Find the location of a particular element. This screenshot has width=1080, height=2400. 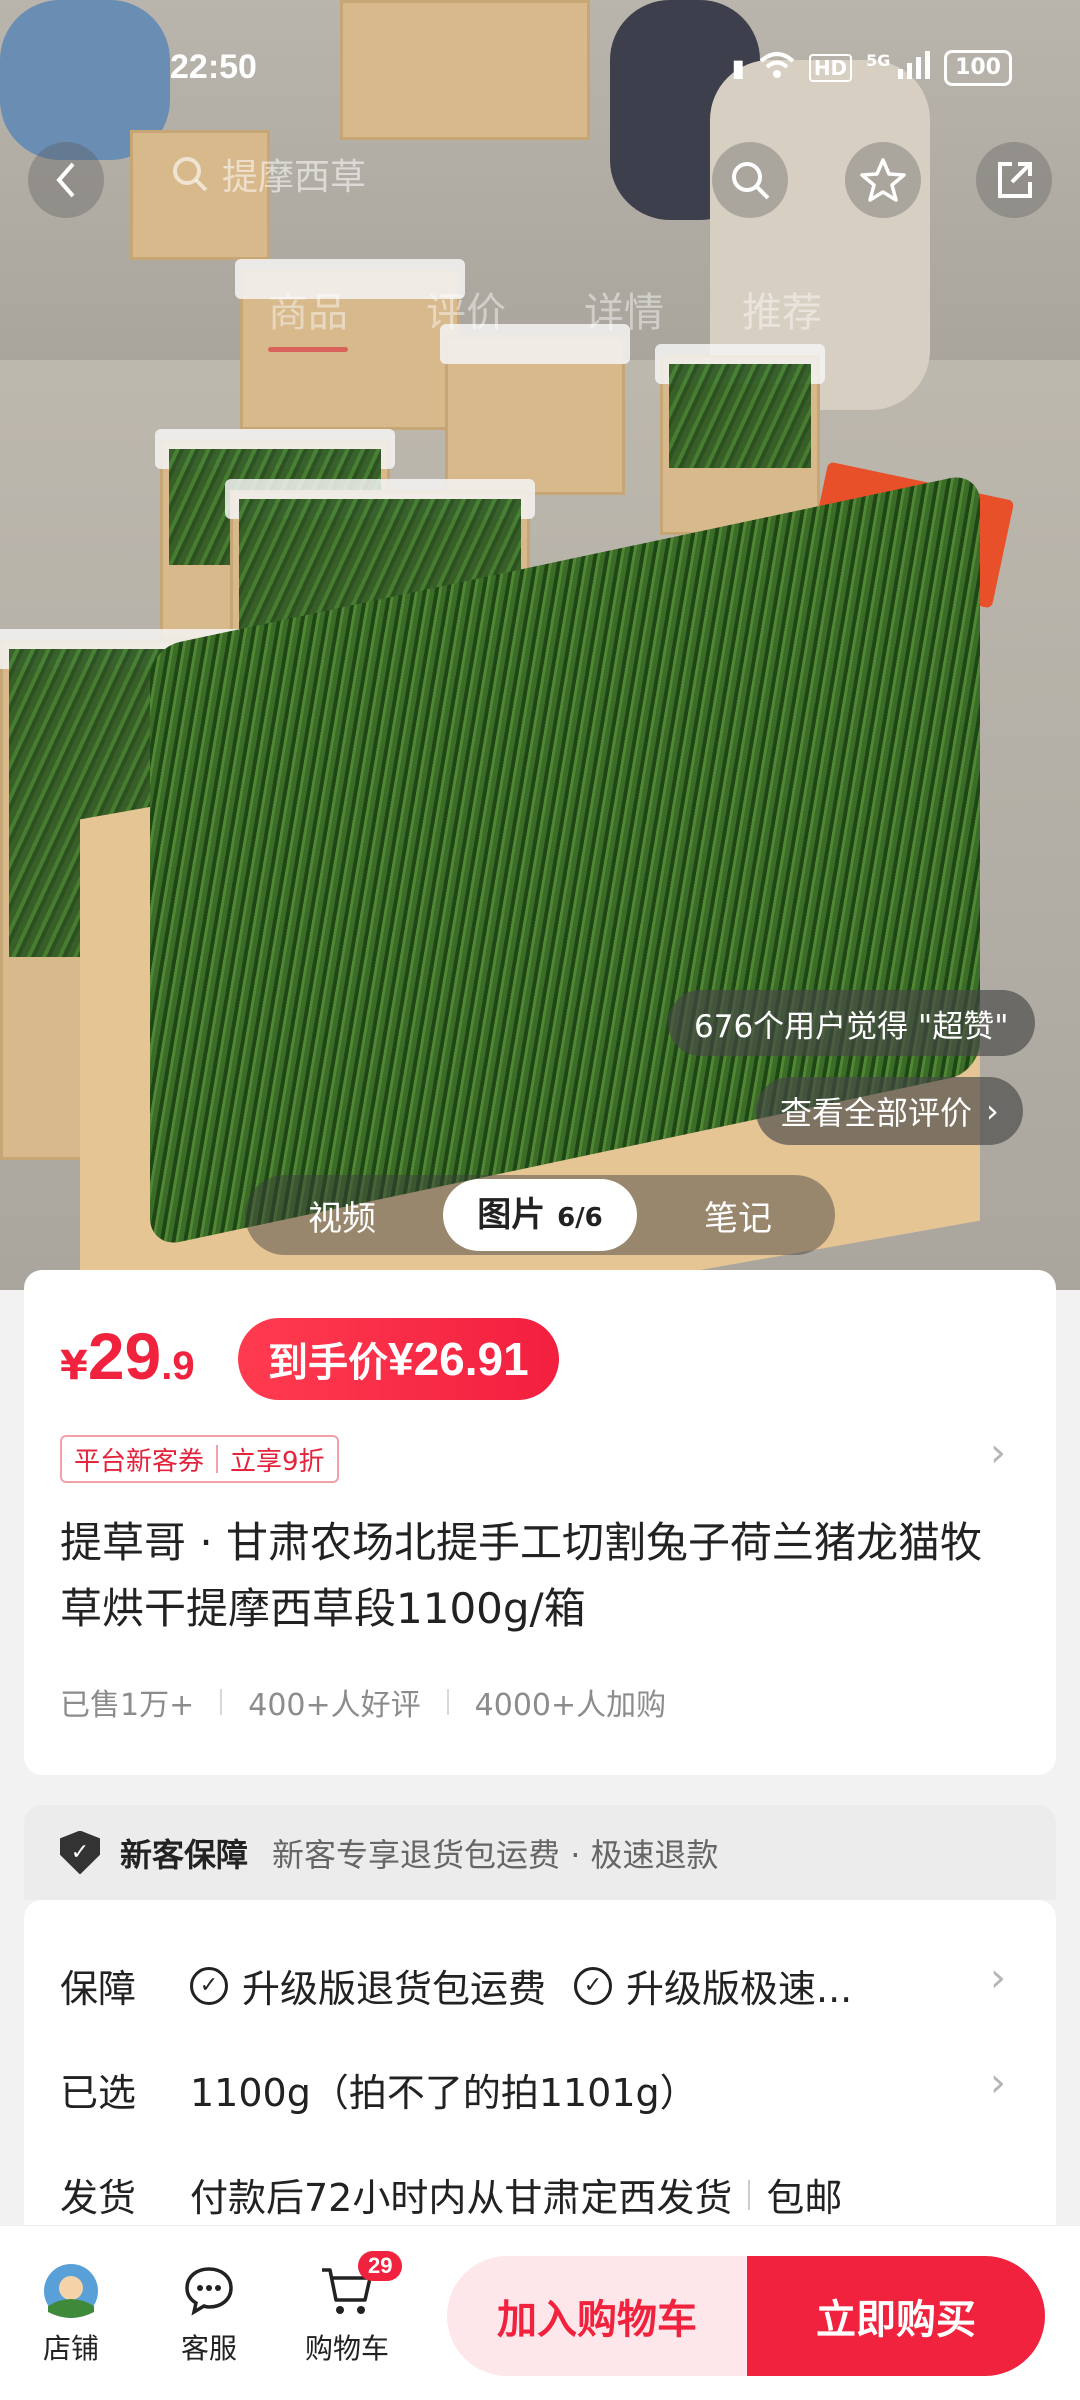

shield-check-icon: ✓ is located at coordinates (80, 1852).